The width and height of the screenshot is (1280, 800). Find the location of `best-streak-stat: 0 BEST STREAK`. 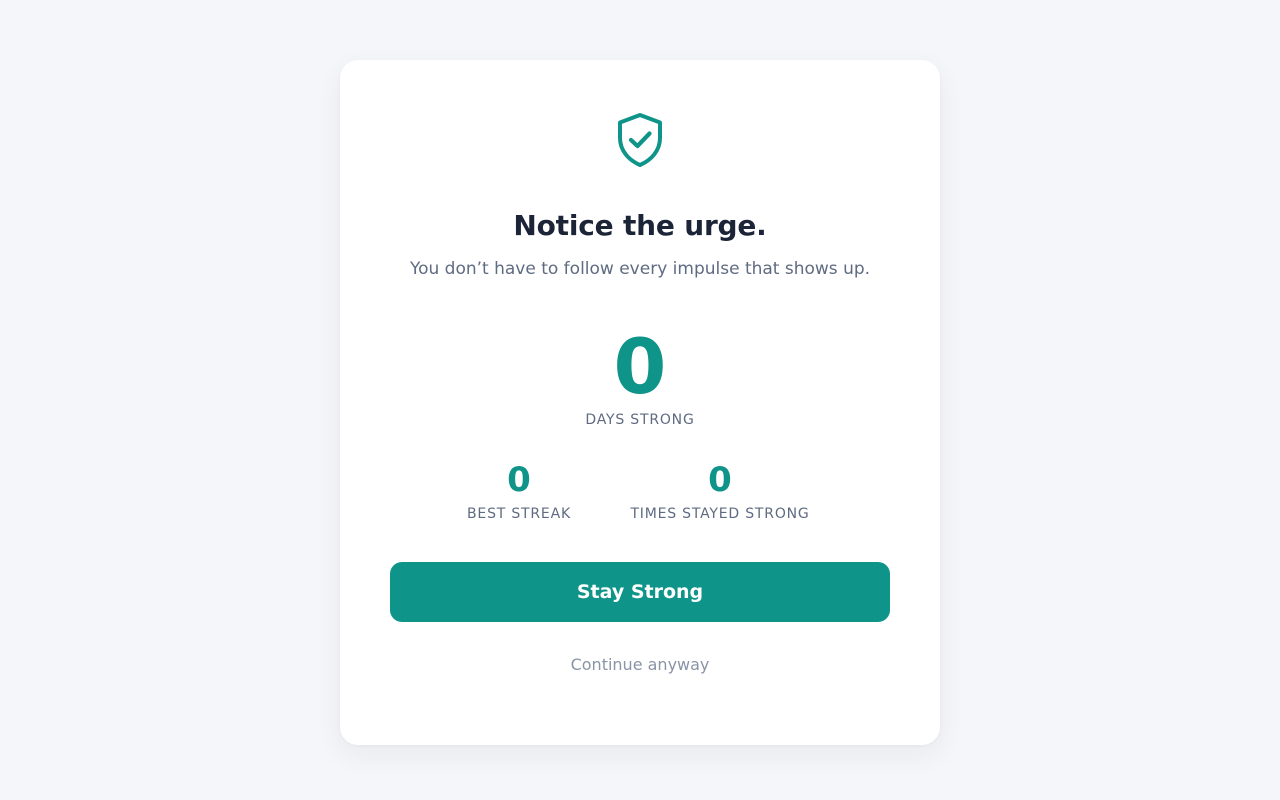

best-streak-stat: 0 BEST STREAK is located at coordinates (519, 490).